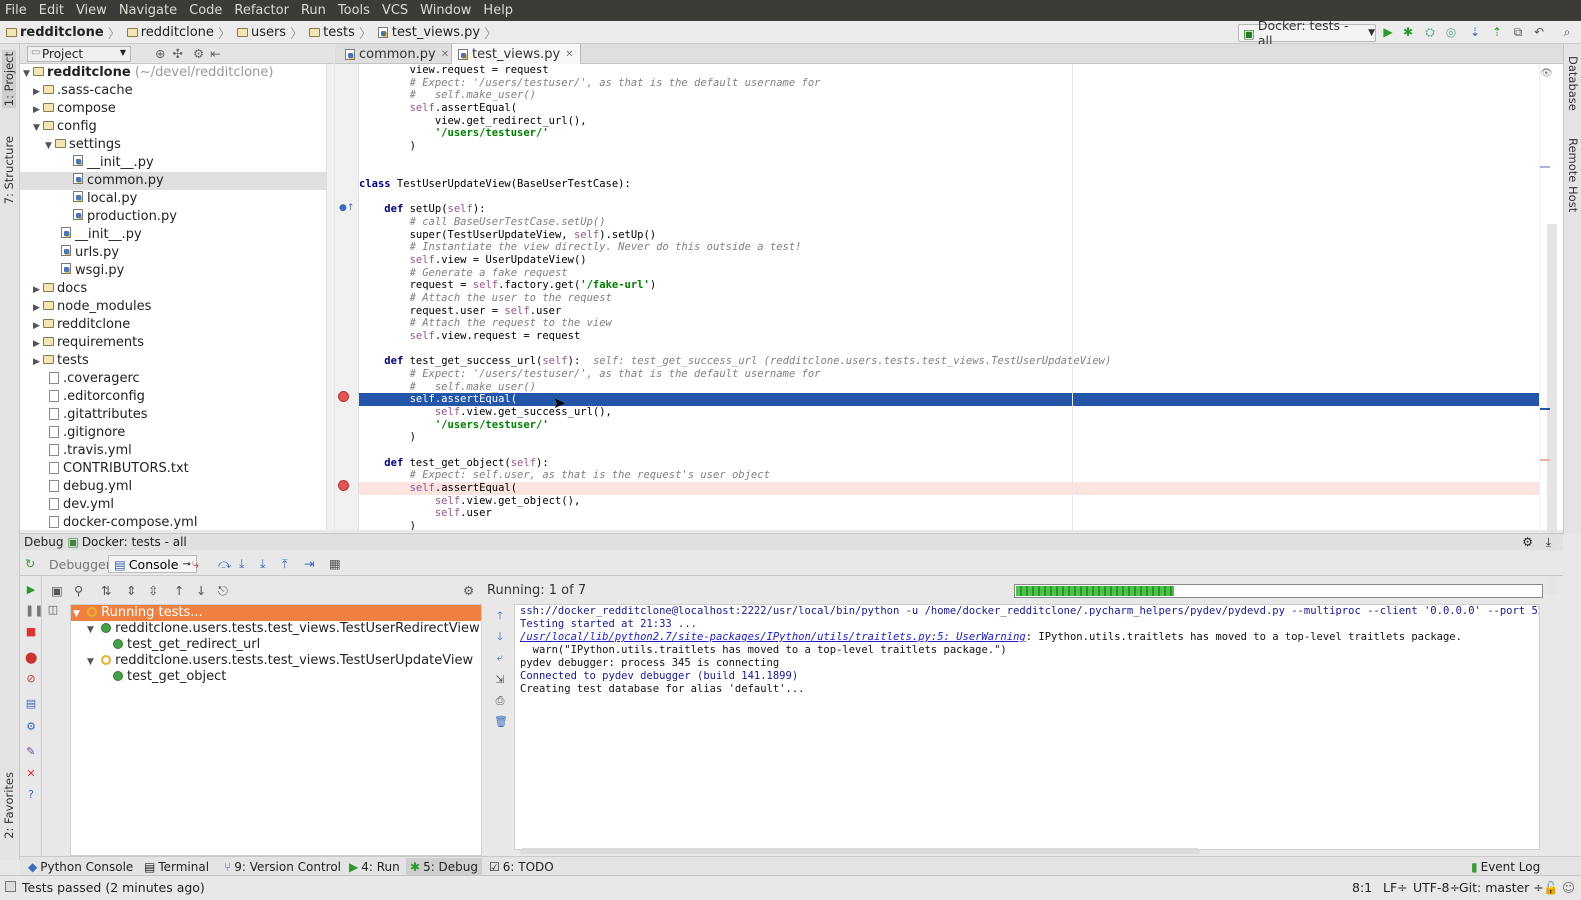  What do you see at coordinates (1551, 888) in the screenshot?
I see `lock-icon: 🔓` at bounding box center [1551, 888].